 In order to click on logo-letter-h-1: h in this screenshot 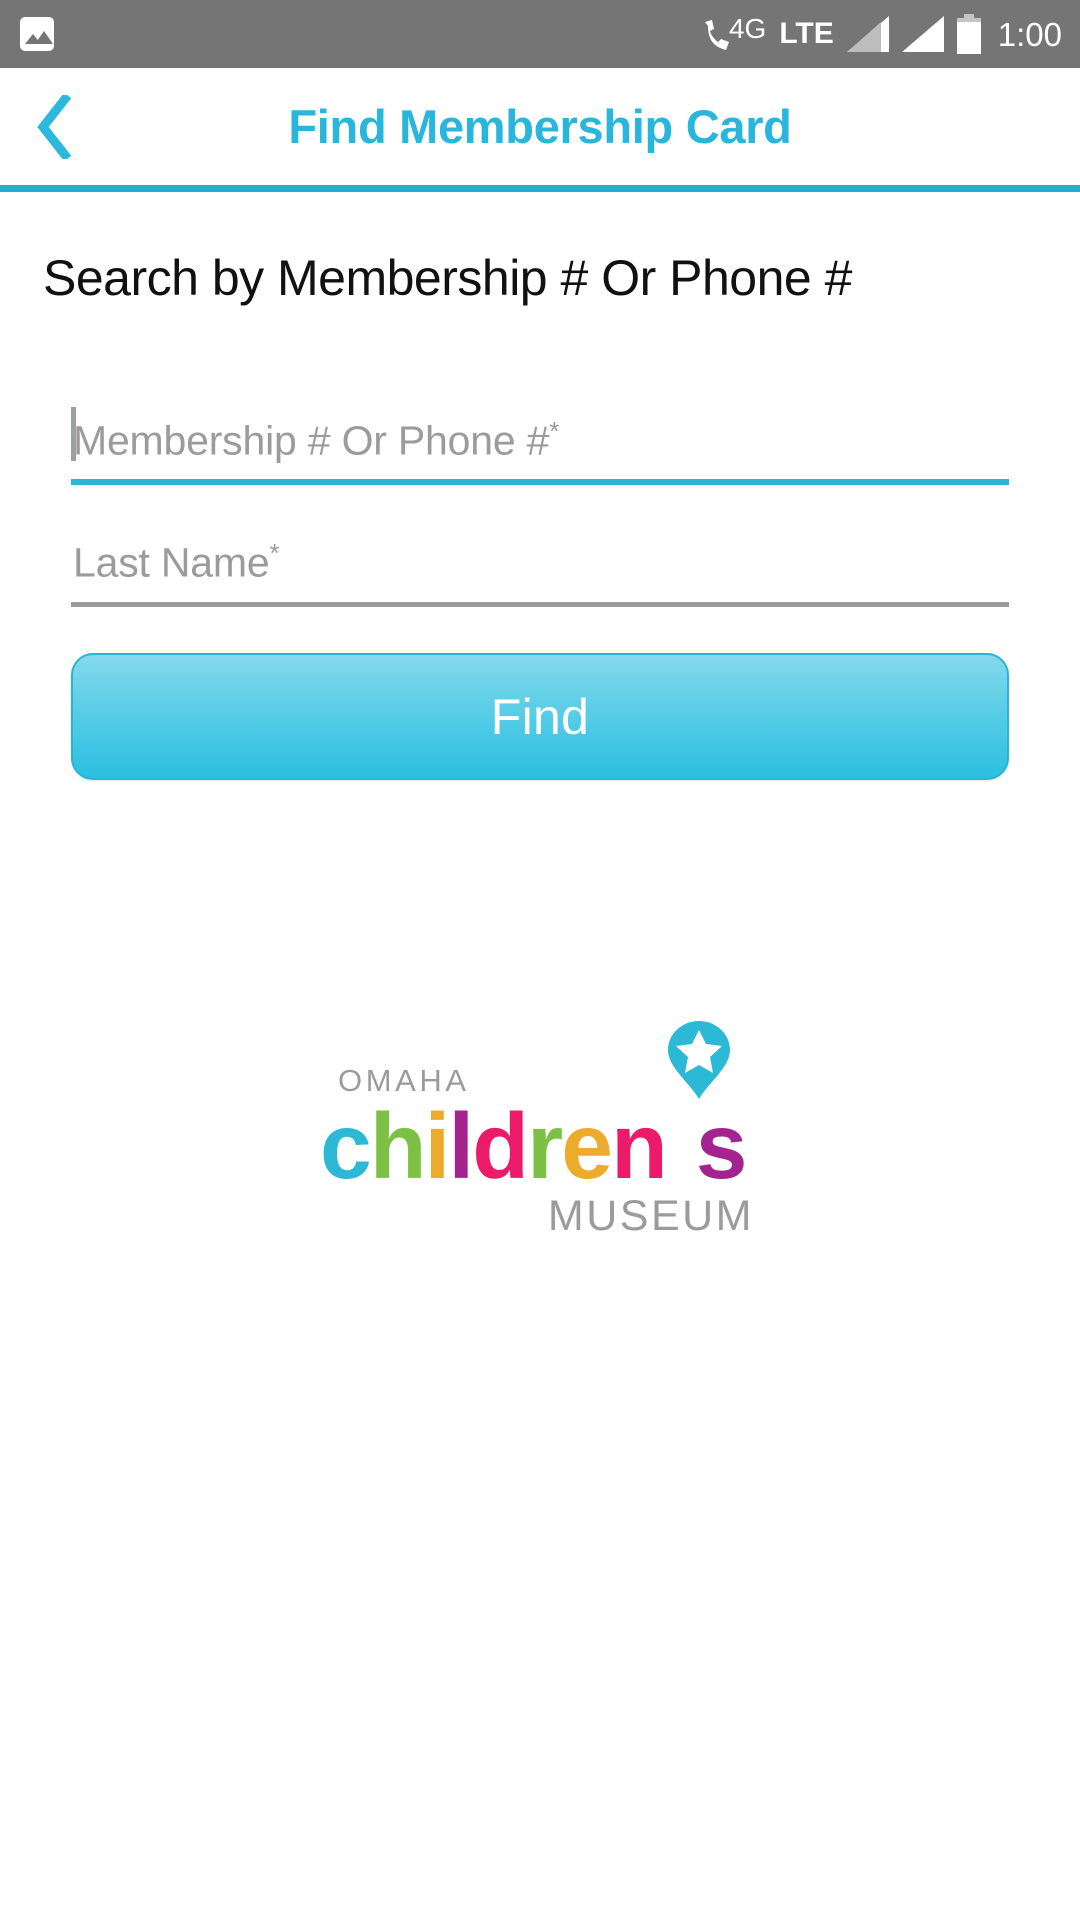, I will do `click(398, 1146)`.